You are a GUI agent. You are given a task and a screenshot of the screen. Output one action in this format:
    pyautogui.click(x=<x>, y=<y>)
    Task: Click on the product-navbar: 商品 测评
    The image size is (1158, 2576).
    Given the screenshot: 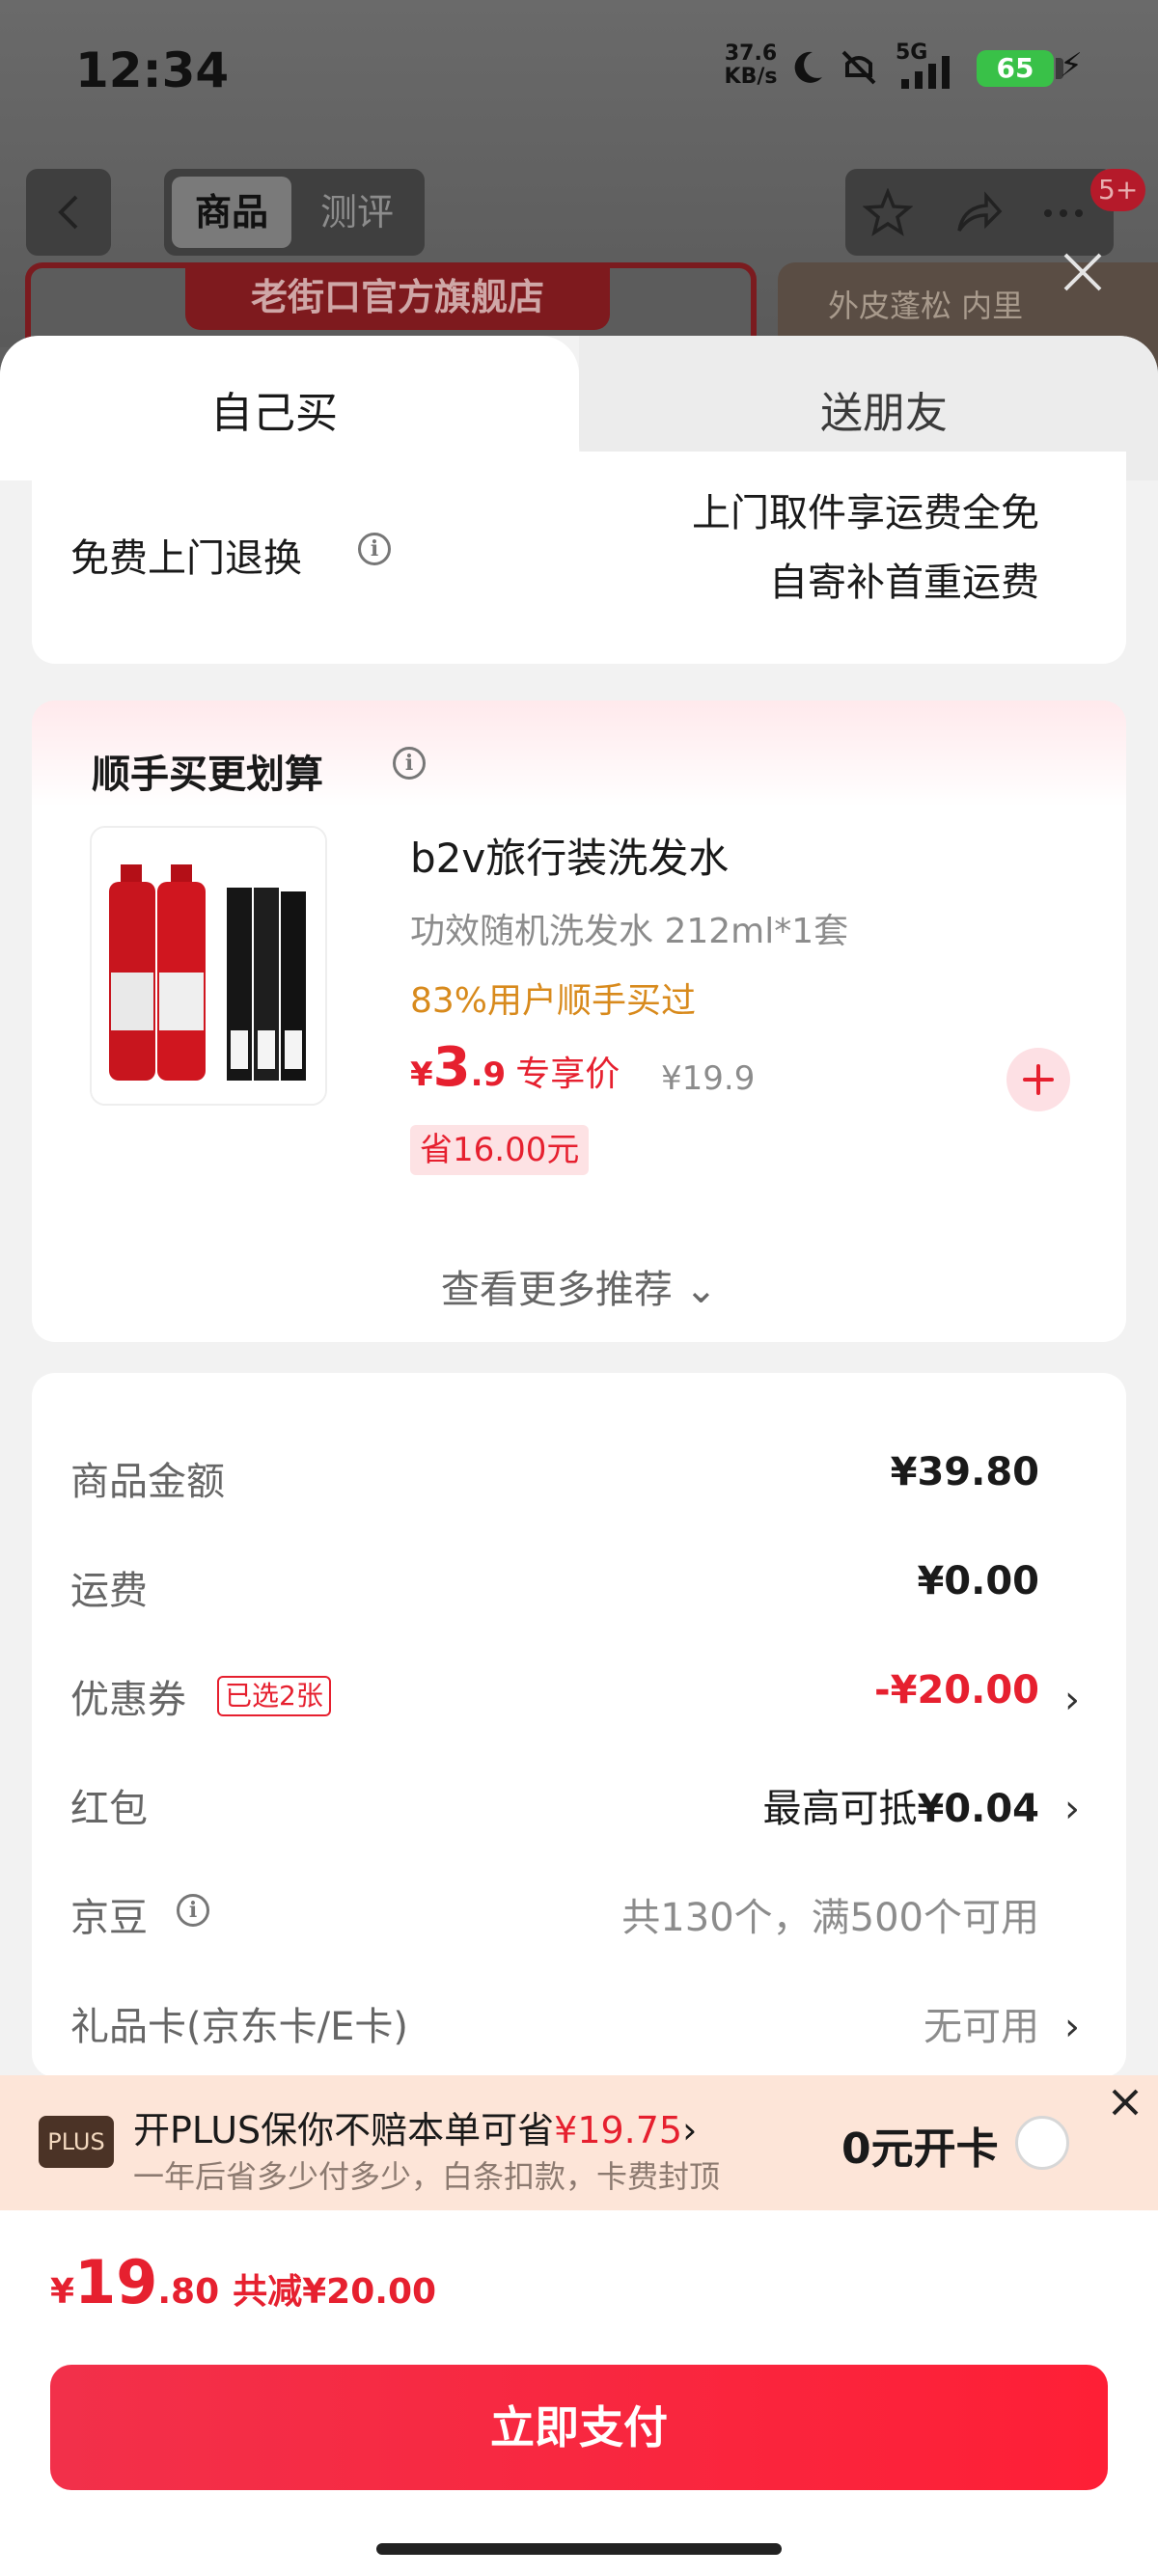 What is the action you would take?
    pyautogui.click(x=579, y=215)
    